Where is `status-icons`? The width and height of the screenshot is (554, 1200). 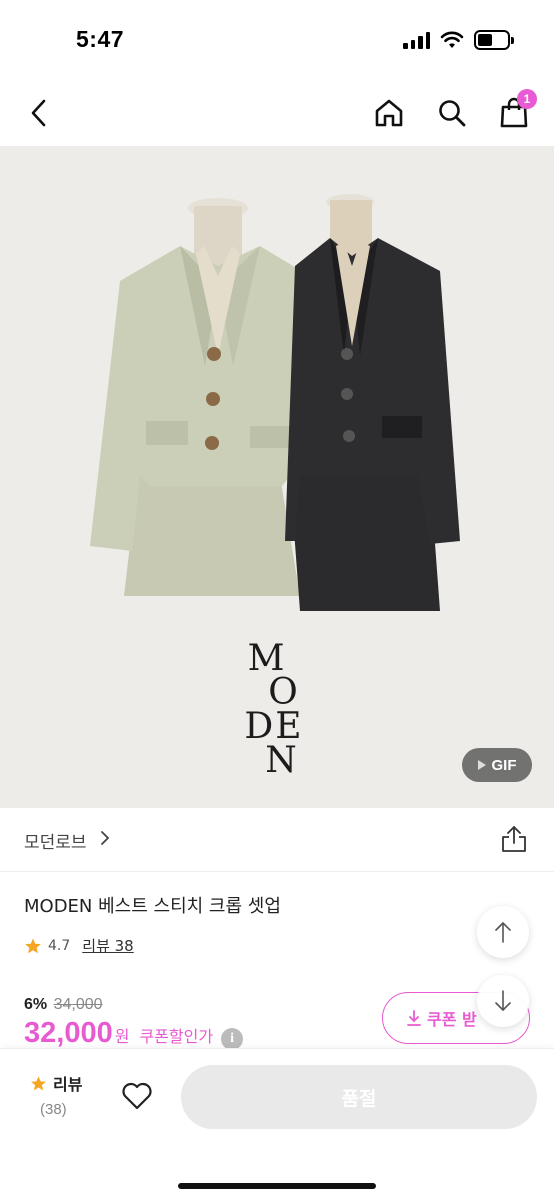 status-icons is located at coordinates (458, 40).